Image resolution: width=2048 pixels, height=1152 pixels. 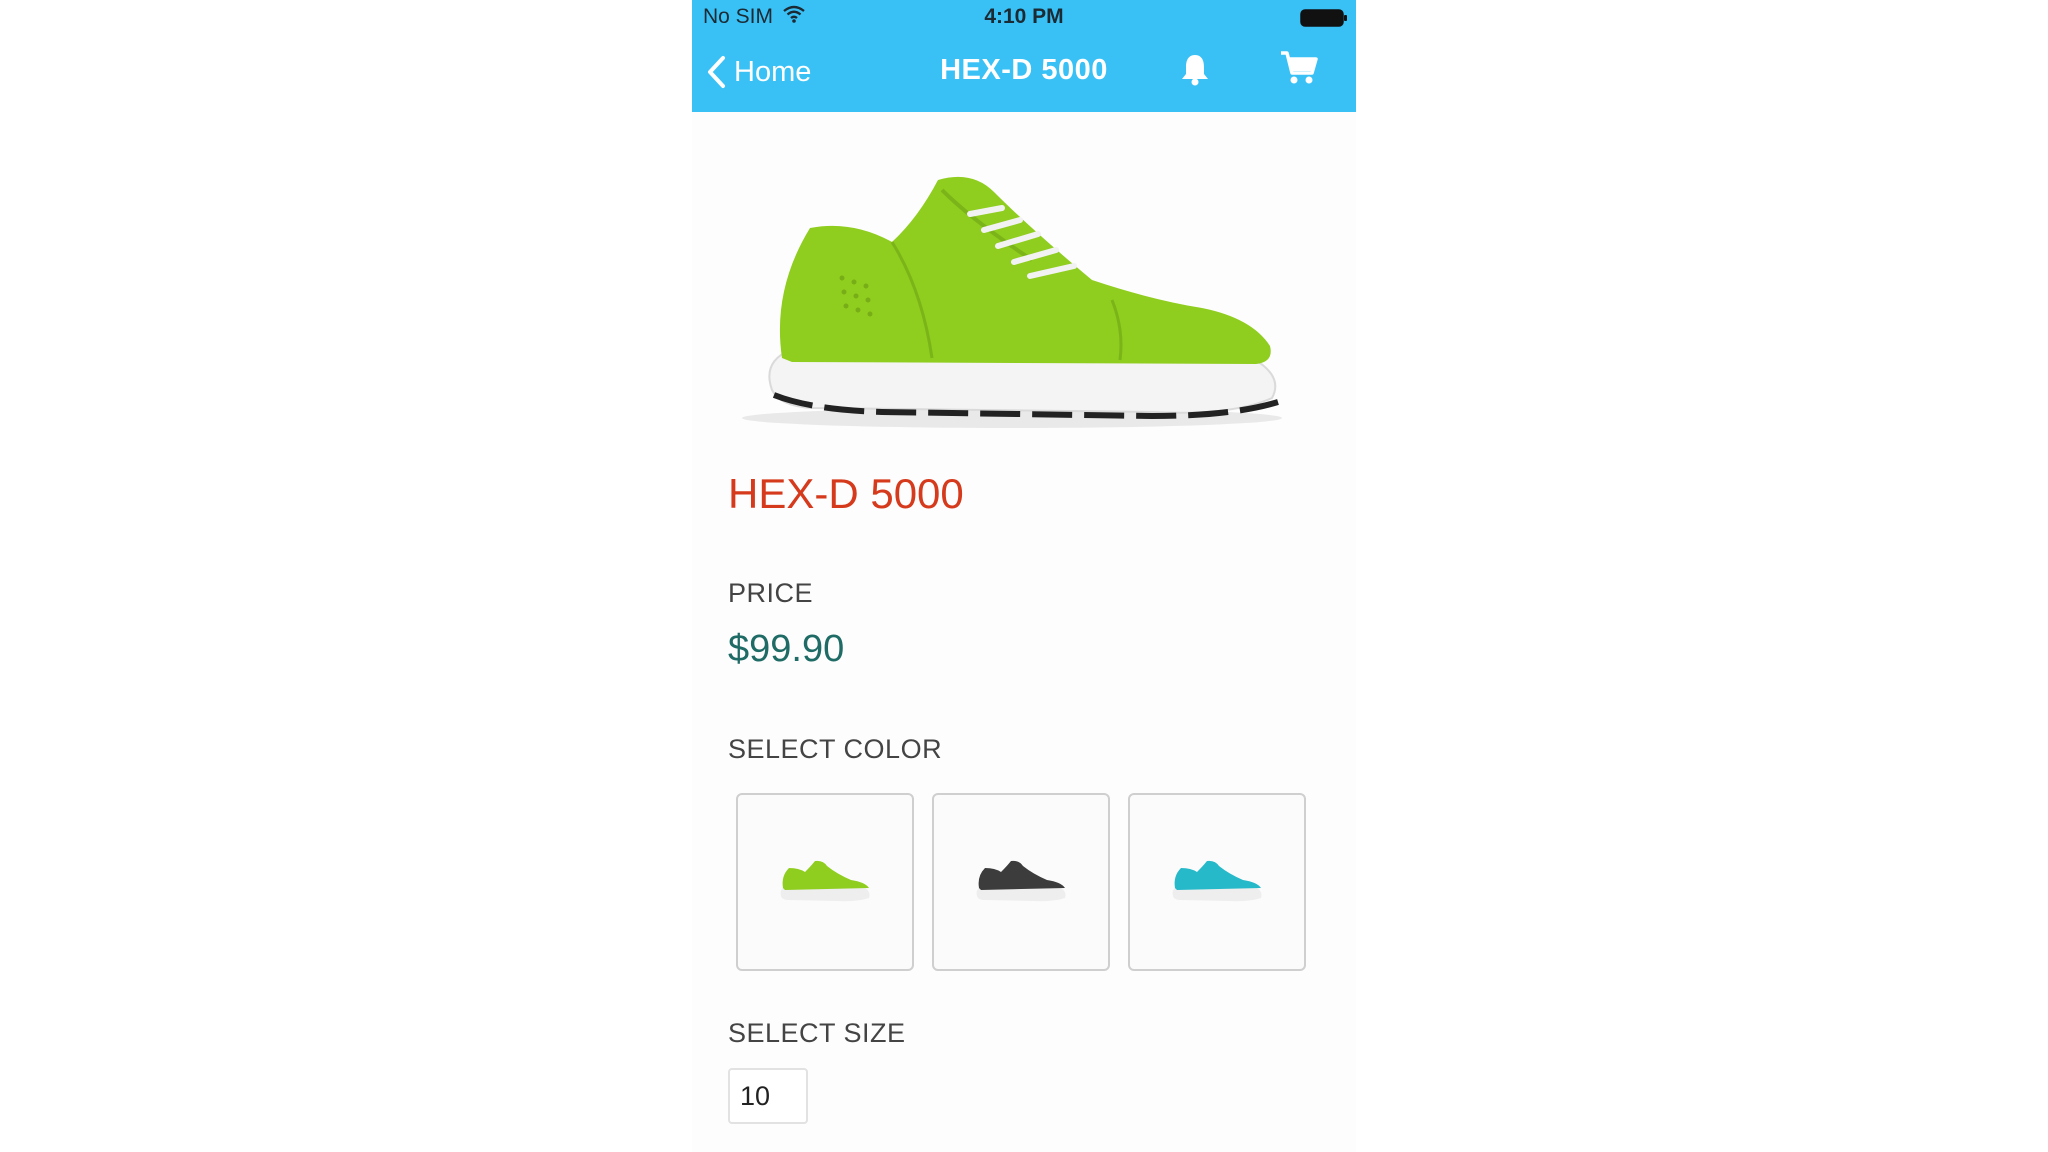 I want to click on status-bar: No SIM 4:10 PM, so click(x=1024, y=17).